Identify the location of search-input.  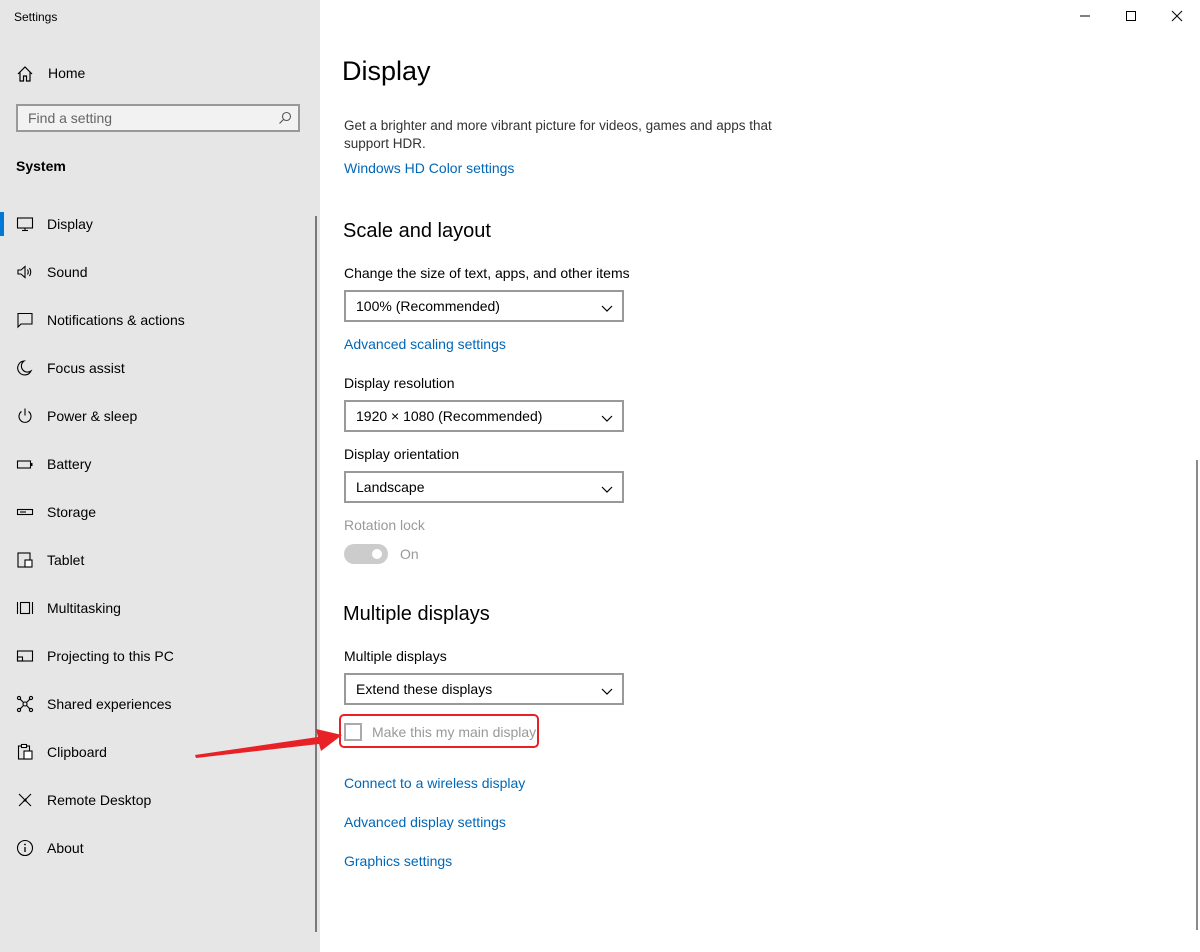
(143, 118).